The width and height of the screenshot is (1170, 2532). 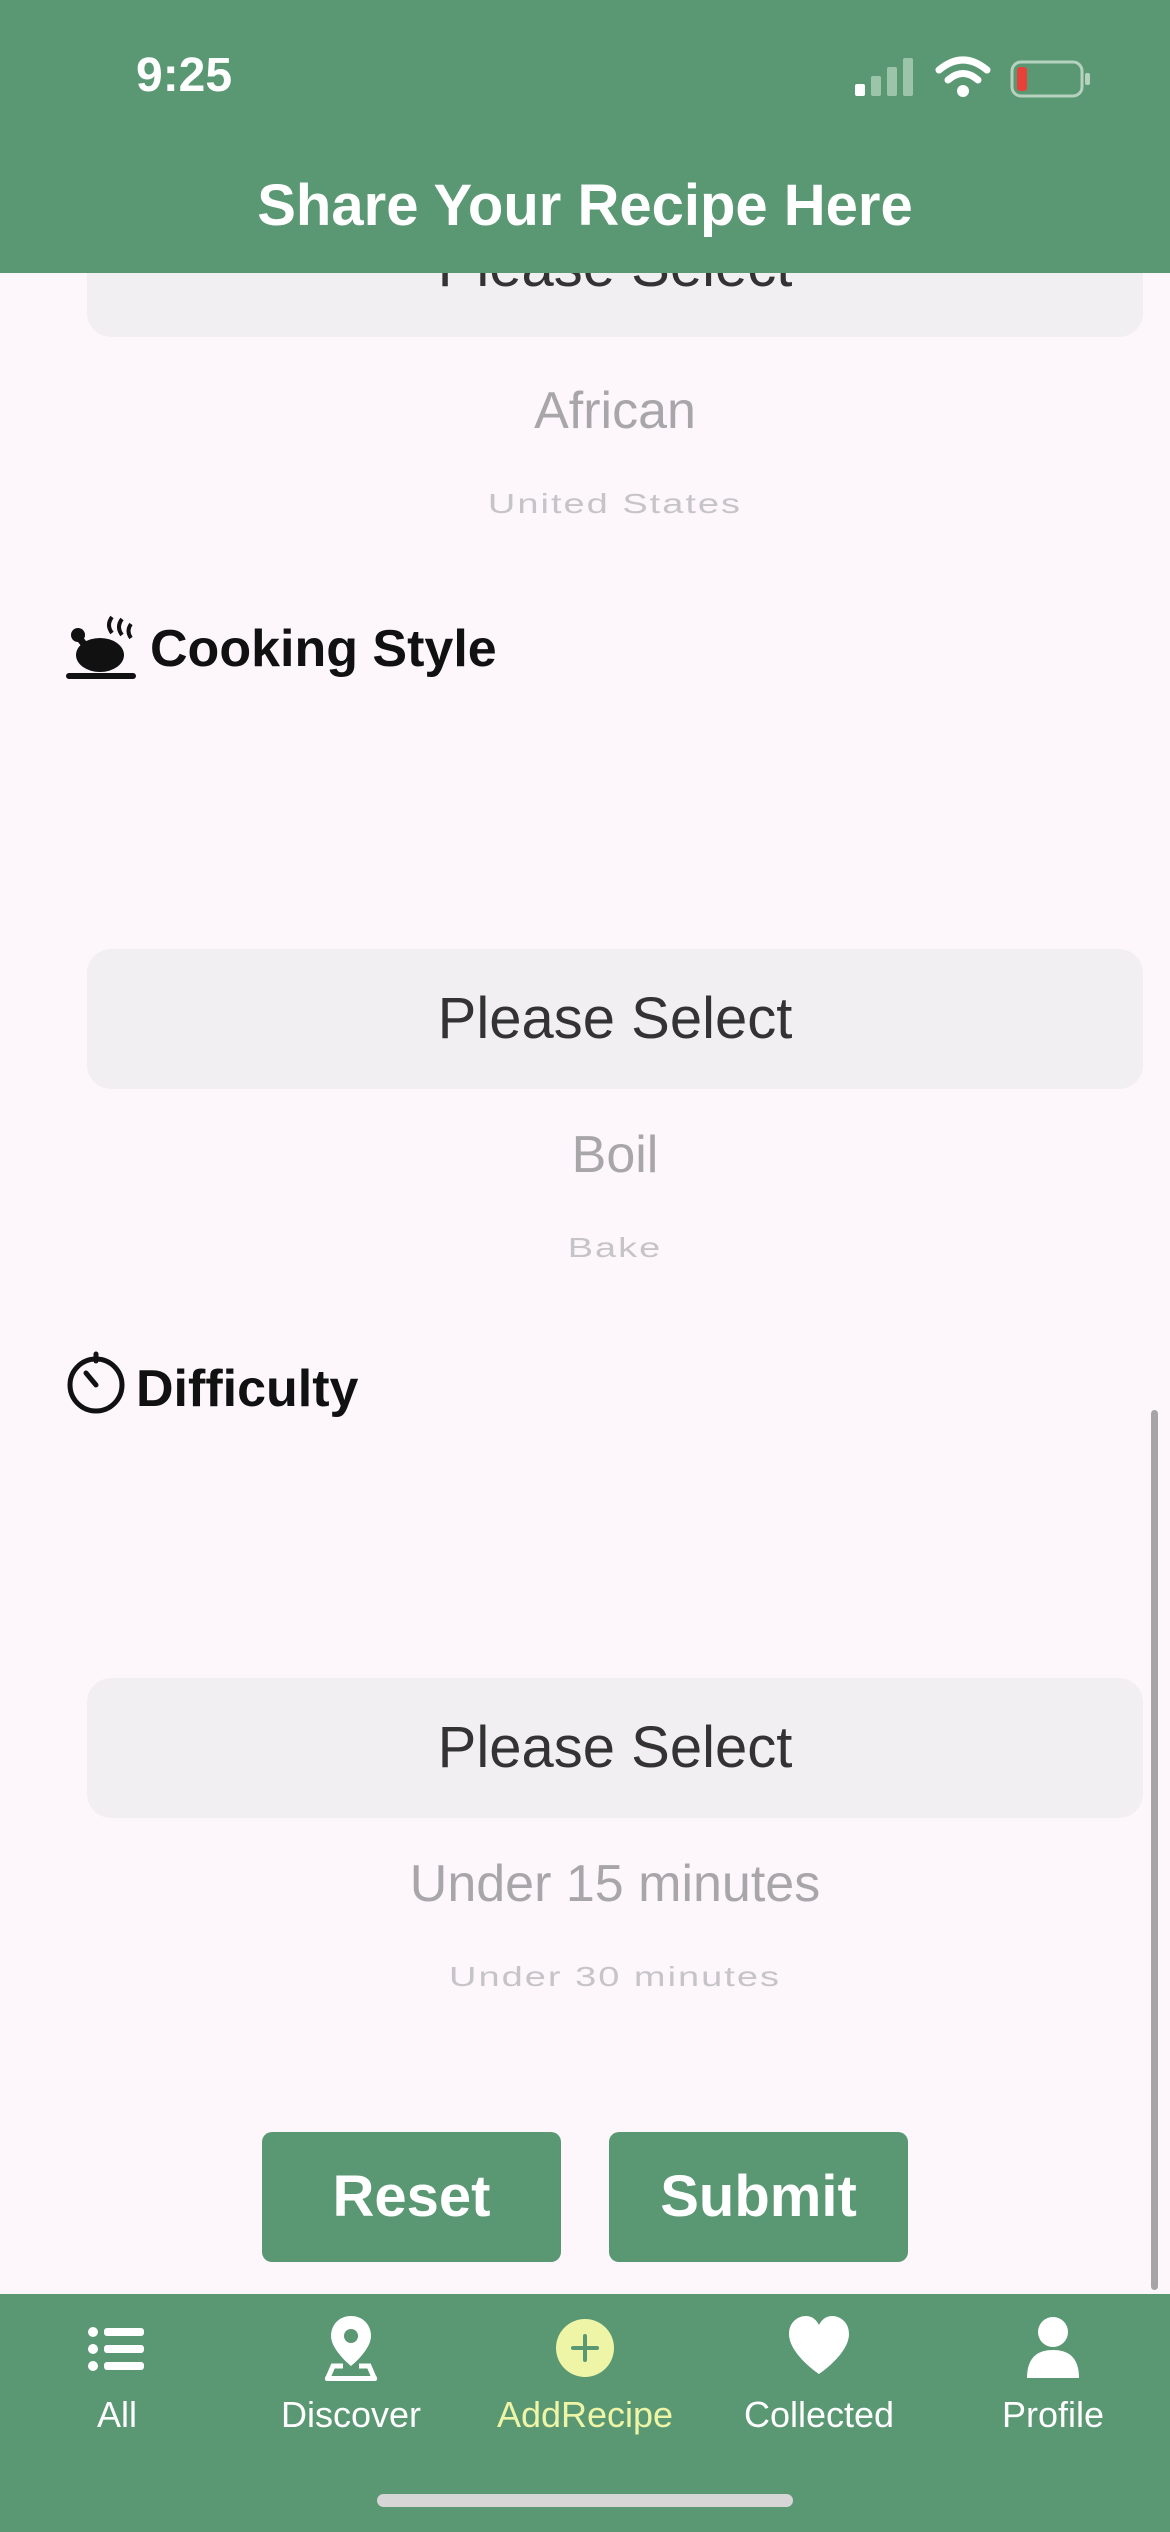 I want to click on plus-circle-icon, so click(x=585, y=2348).